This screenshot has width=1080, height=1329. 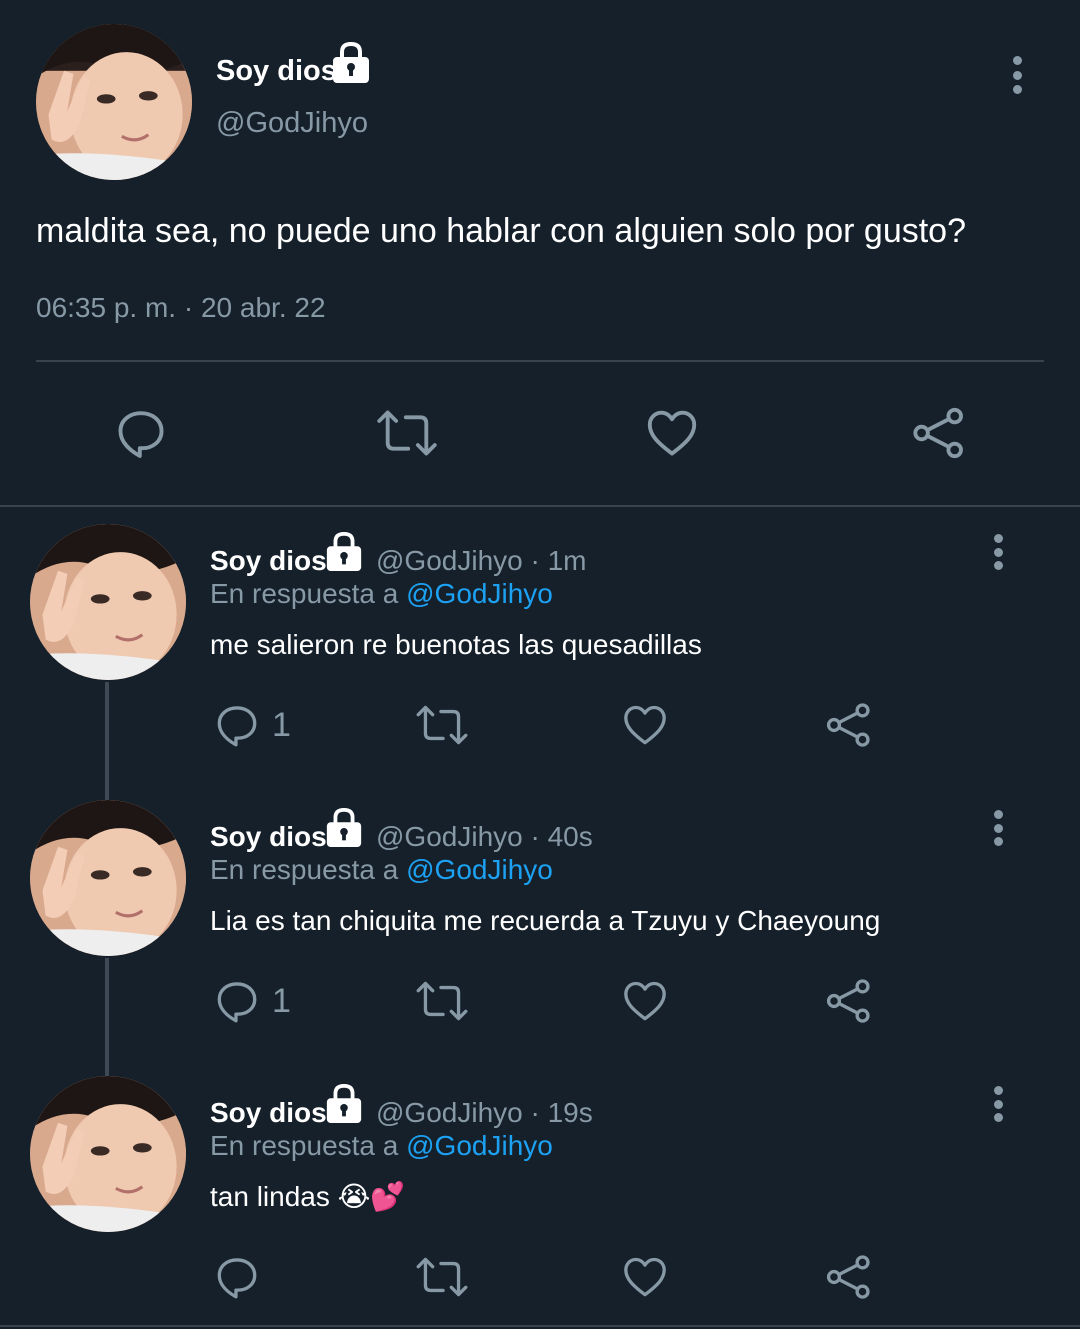 I want to click on handle-time: @GodJihyo · 1m, so click(x=481, y=561).